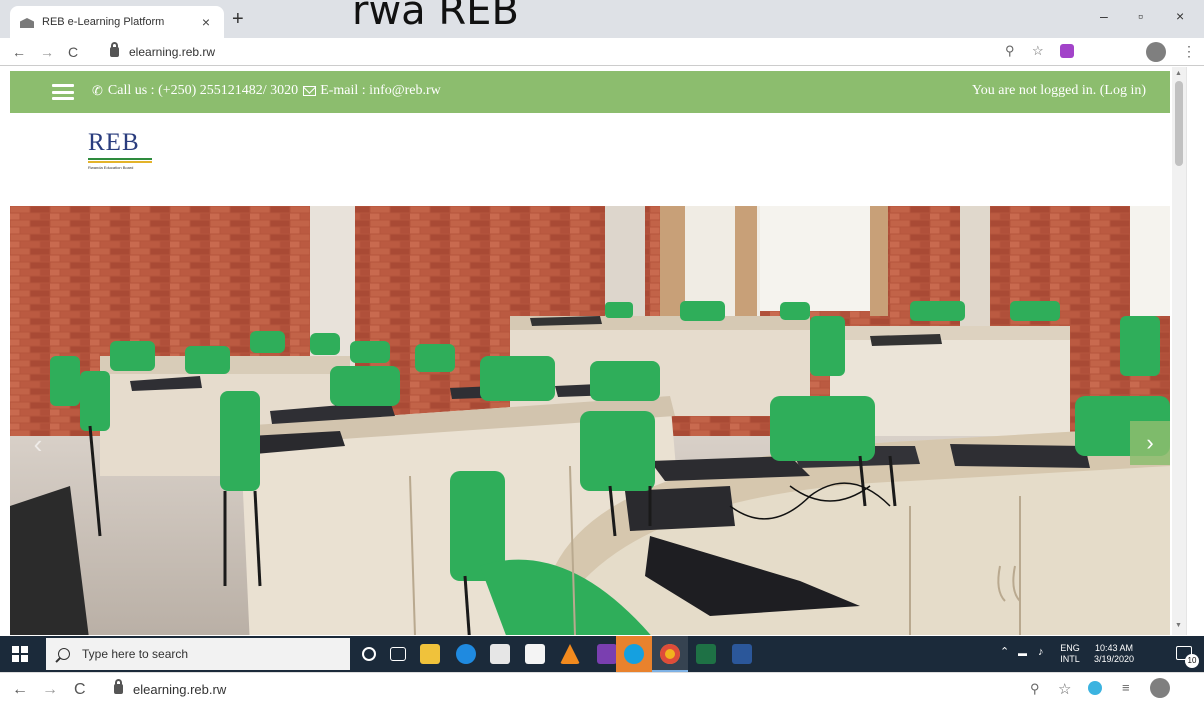  What do you see at coordinates (73, 52) in the screenshot?
I see `reload-button: C` at bounding box center [73, 52].